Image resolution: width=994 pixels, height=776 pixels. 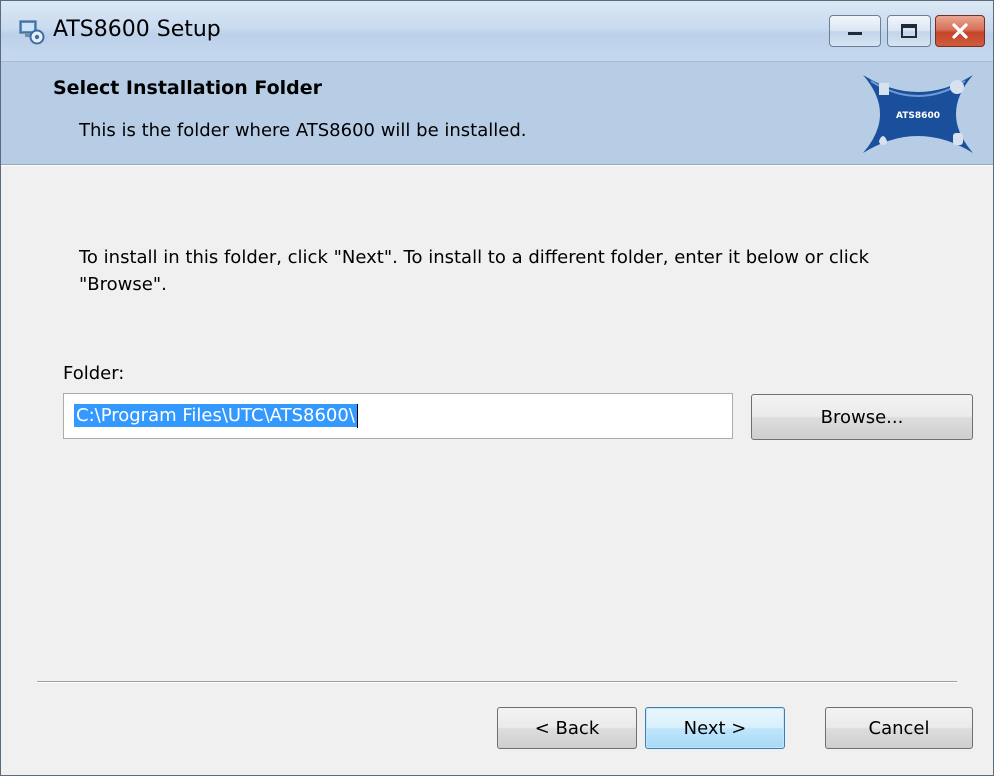 I want to click on window-title: ATS8600 Setup, so click(x=137, y=29).